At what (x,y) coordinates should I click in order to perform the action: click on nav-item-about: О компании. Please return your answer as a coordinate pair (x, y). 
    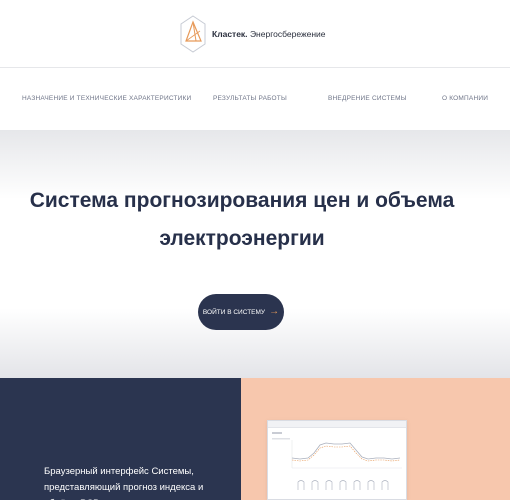
    Looking at the image, I should click on (465, 98).